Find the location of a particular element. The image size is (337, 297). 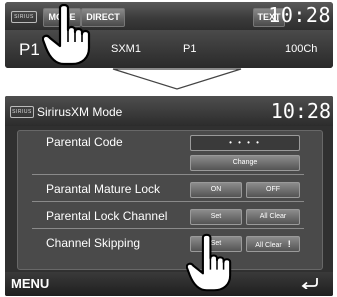

back-button is located at coordinates (310, 284).